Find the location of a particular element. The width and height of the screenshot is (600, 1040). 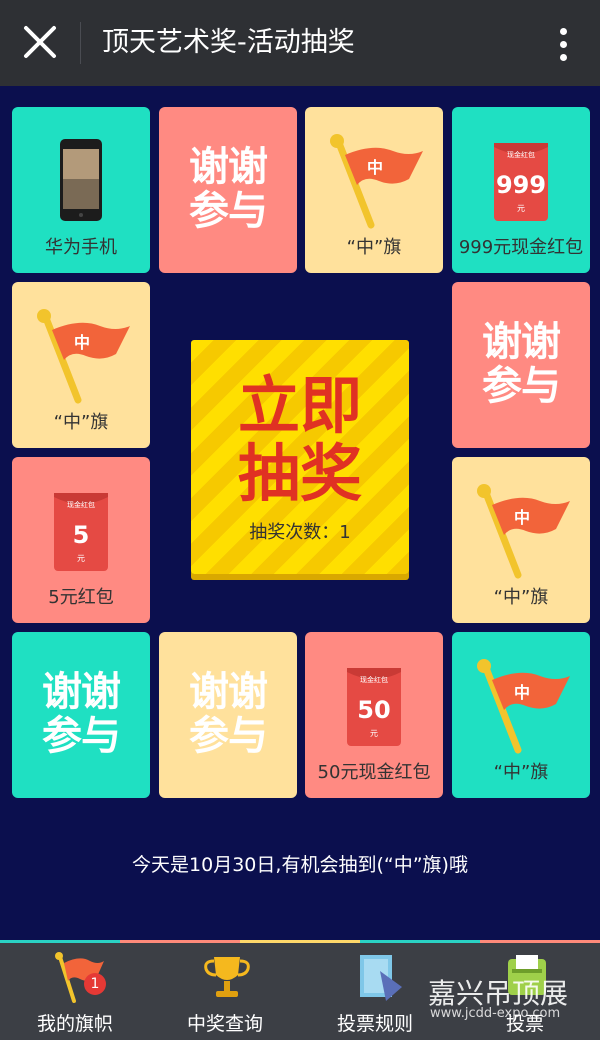

title-bar: 顶天艺术奖-活动抽奖 is located at coordinates (300, 43).